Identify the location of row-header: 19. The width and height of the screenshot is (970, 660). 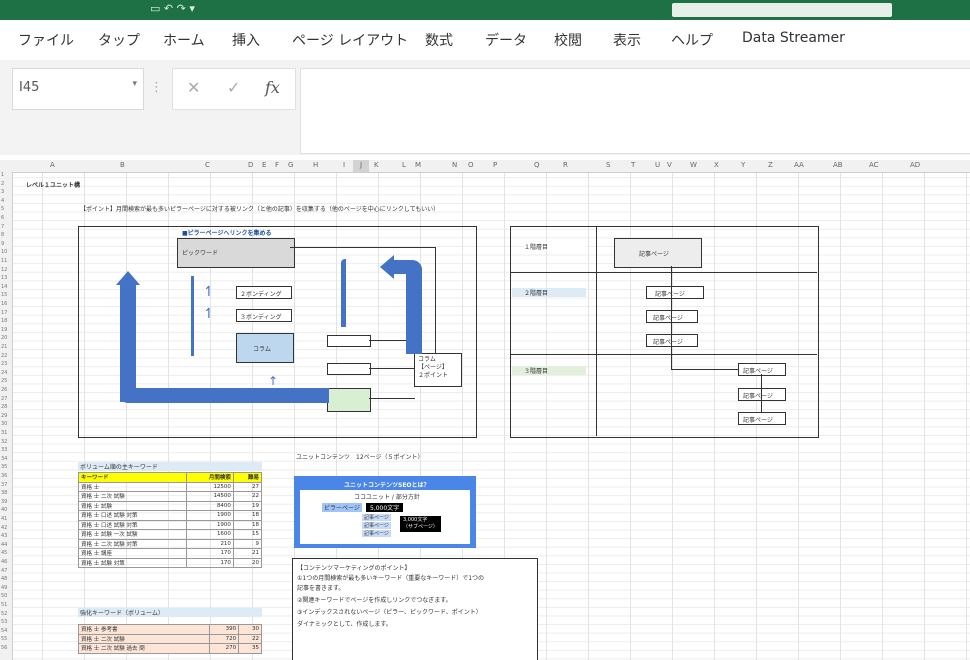
(4, 330).